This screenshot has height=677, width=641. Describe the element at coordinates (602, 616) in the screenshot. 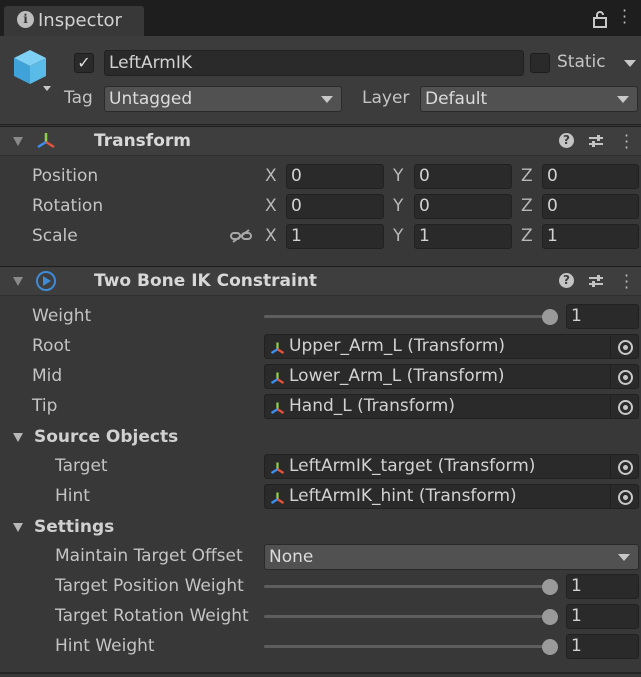

I see `target-rotation-weight-field: 1` at that location.